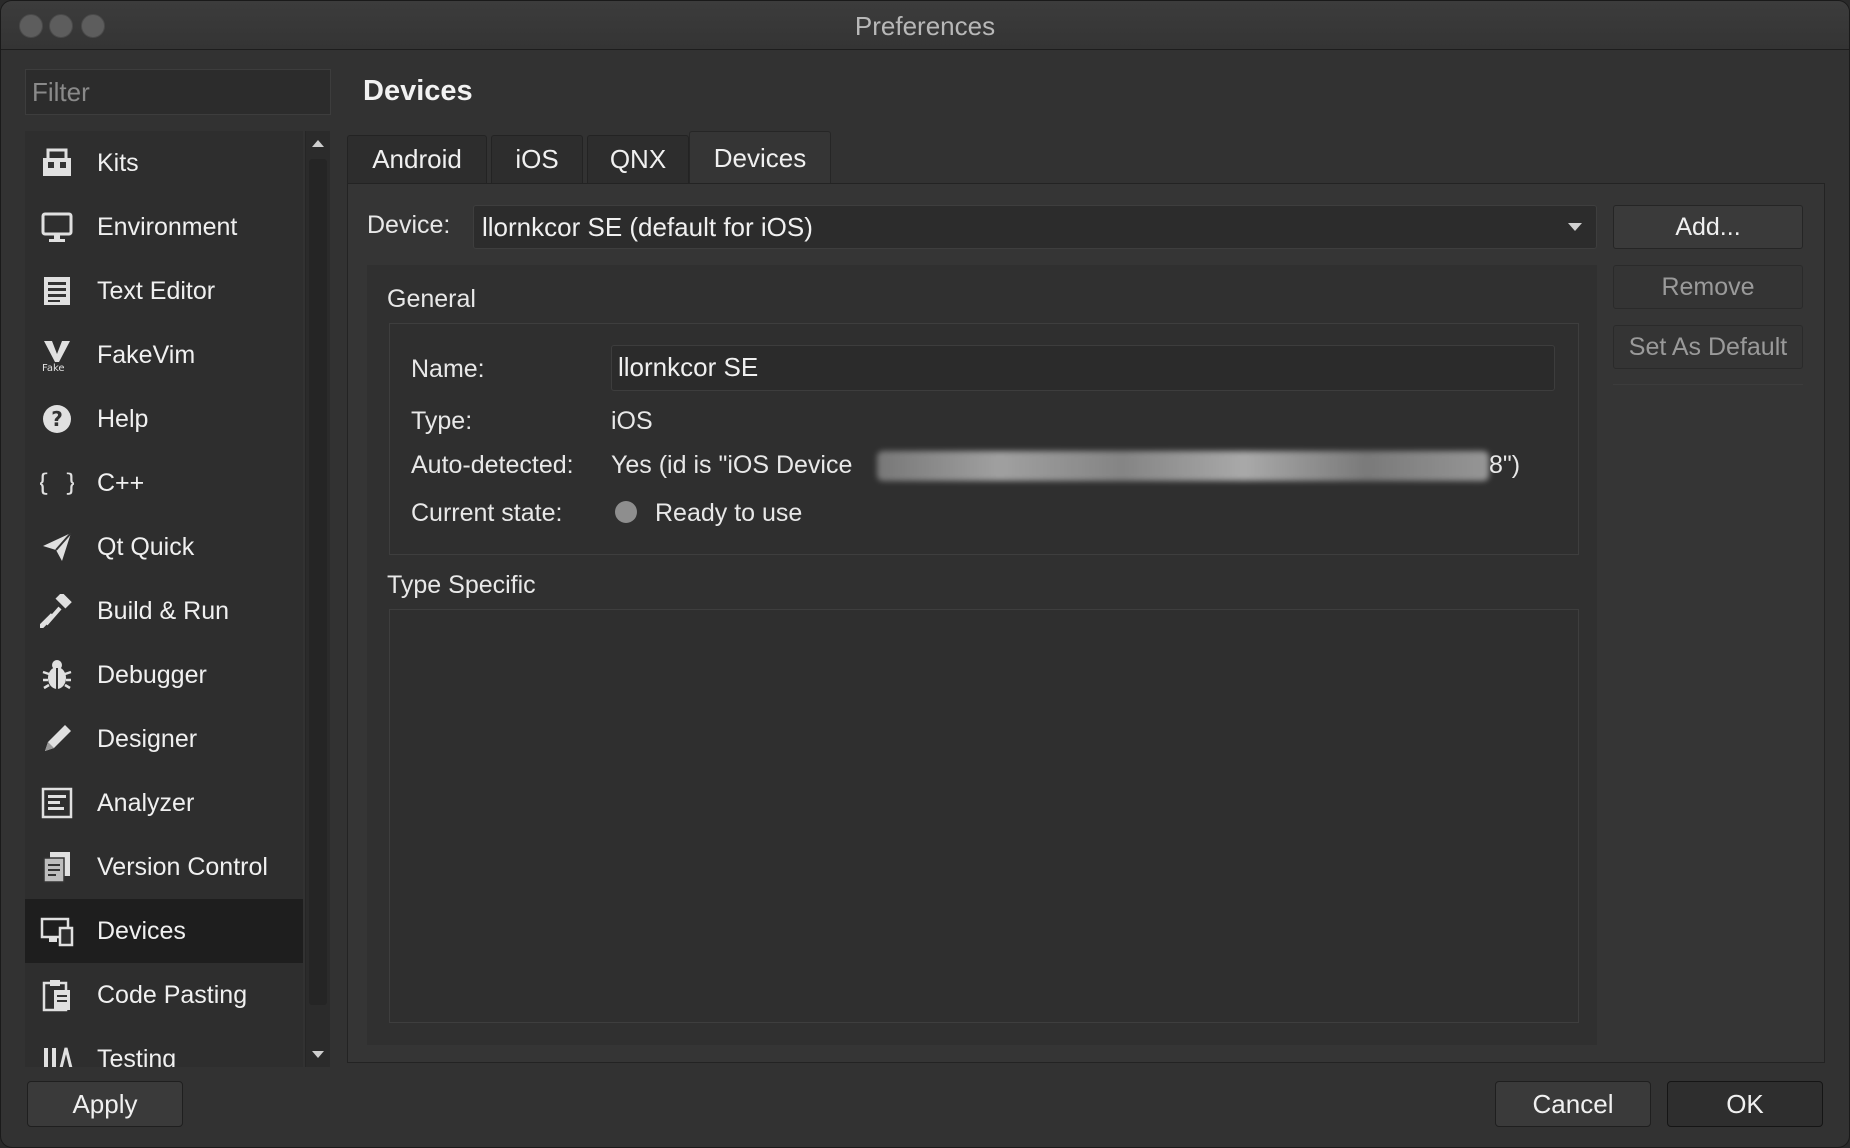 The height and width of the screenshot is (1148, 1850). What do you see at coordinates (57, 163) in the screenshot?
I see `kits-icon` at bounding box center [57, 163].